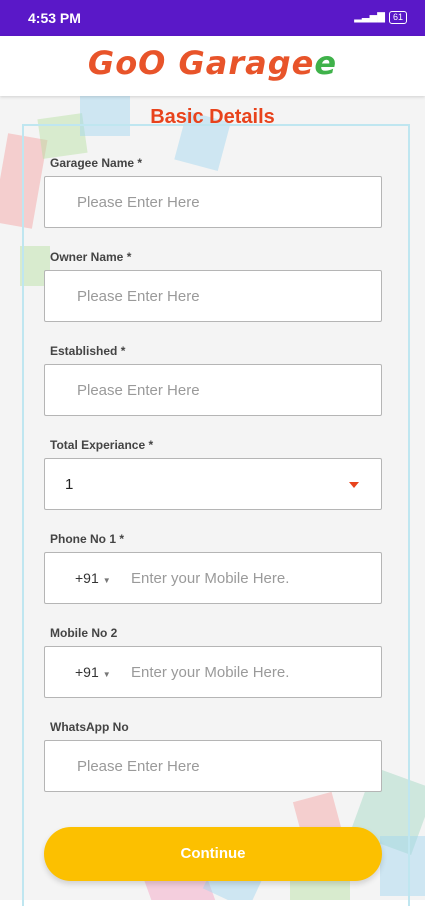 The image size is (425, 906). What do you see at coordinates (213, 766) in the screenshot?
I see `whatsapp-input: Please Enter Here` at bounding box center [213, 766].